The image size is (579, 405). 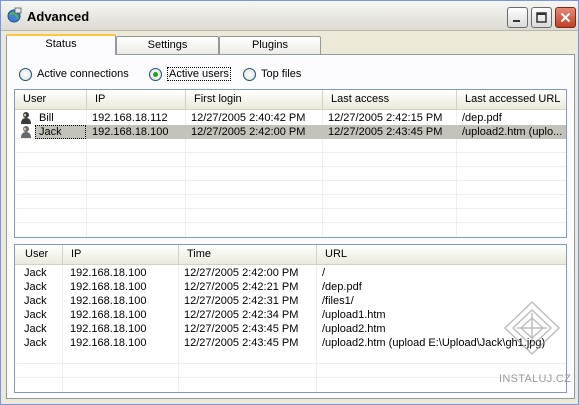 What do you see at coordinates (354, 315) in the screenshot?
I see `cell-url: /upload1.htm` at bounding box center [354, 315].